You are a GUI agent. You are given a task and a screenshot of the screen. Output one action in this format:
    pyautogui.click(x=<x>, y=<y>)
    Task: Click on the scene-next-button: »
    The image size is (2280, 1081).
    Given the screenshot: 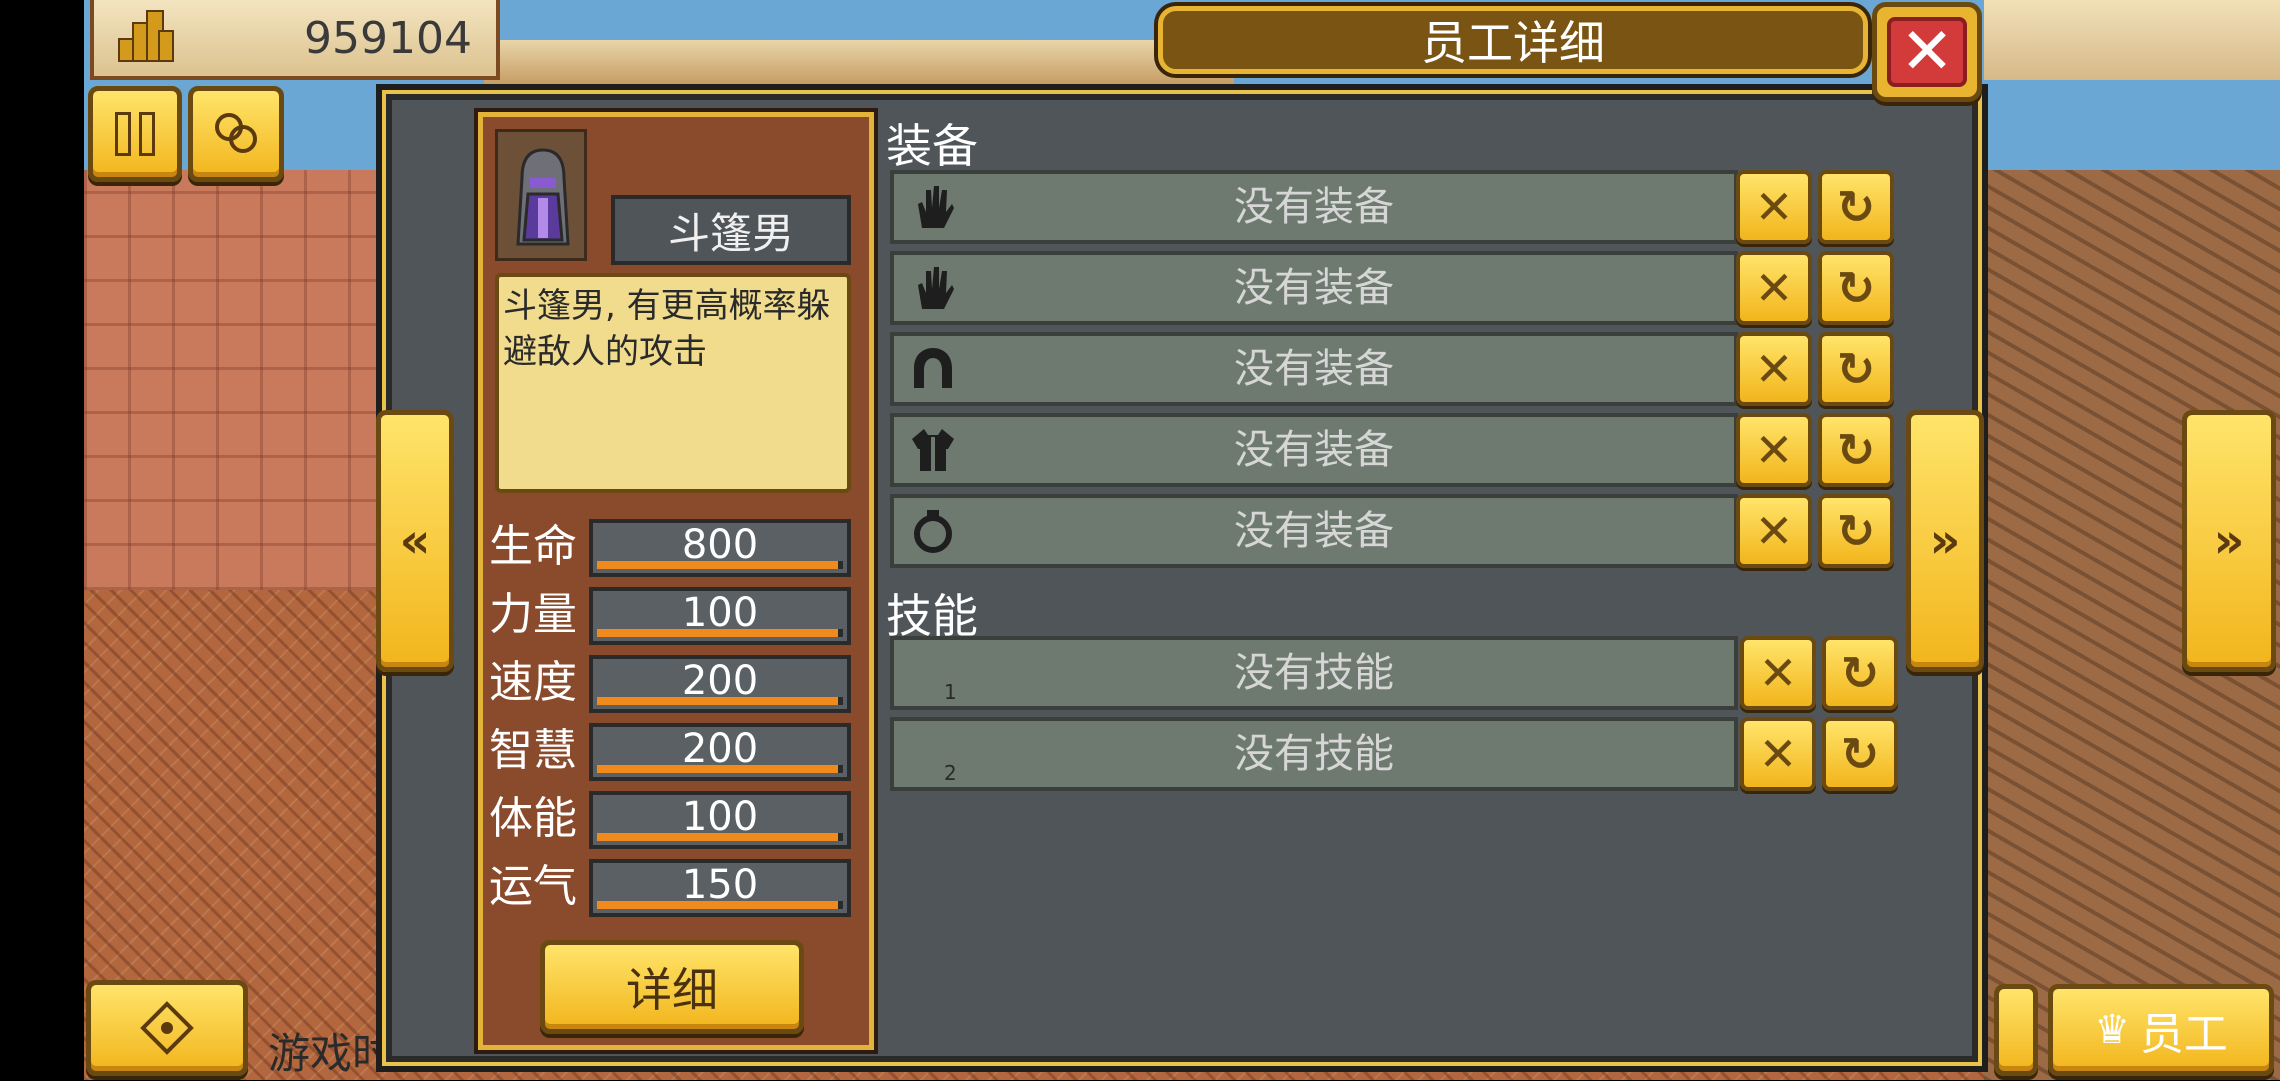 What is the action you would take?
    pyautogui.click(x=2229, y=541)
    